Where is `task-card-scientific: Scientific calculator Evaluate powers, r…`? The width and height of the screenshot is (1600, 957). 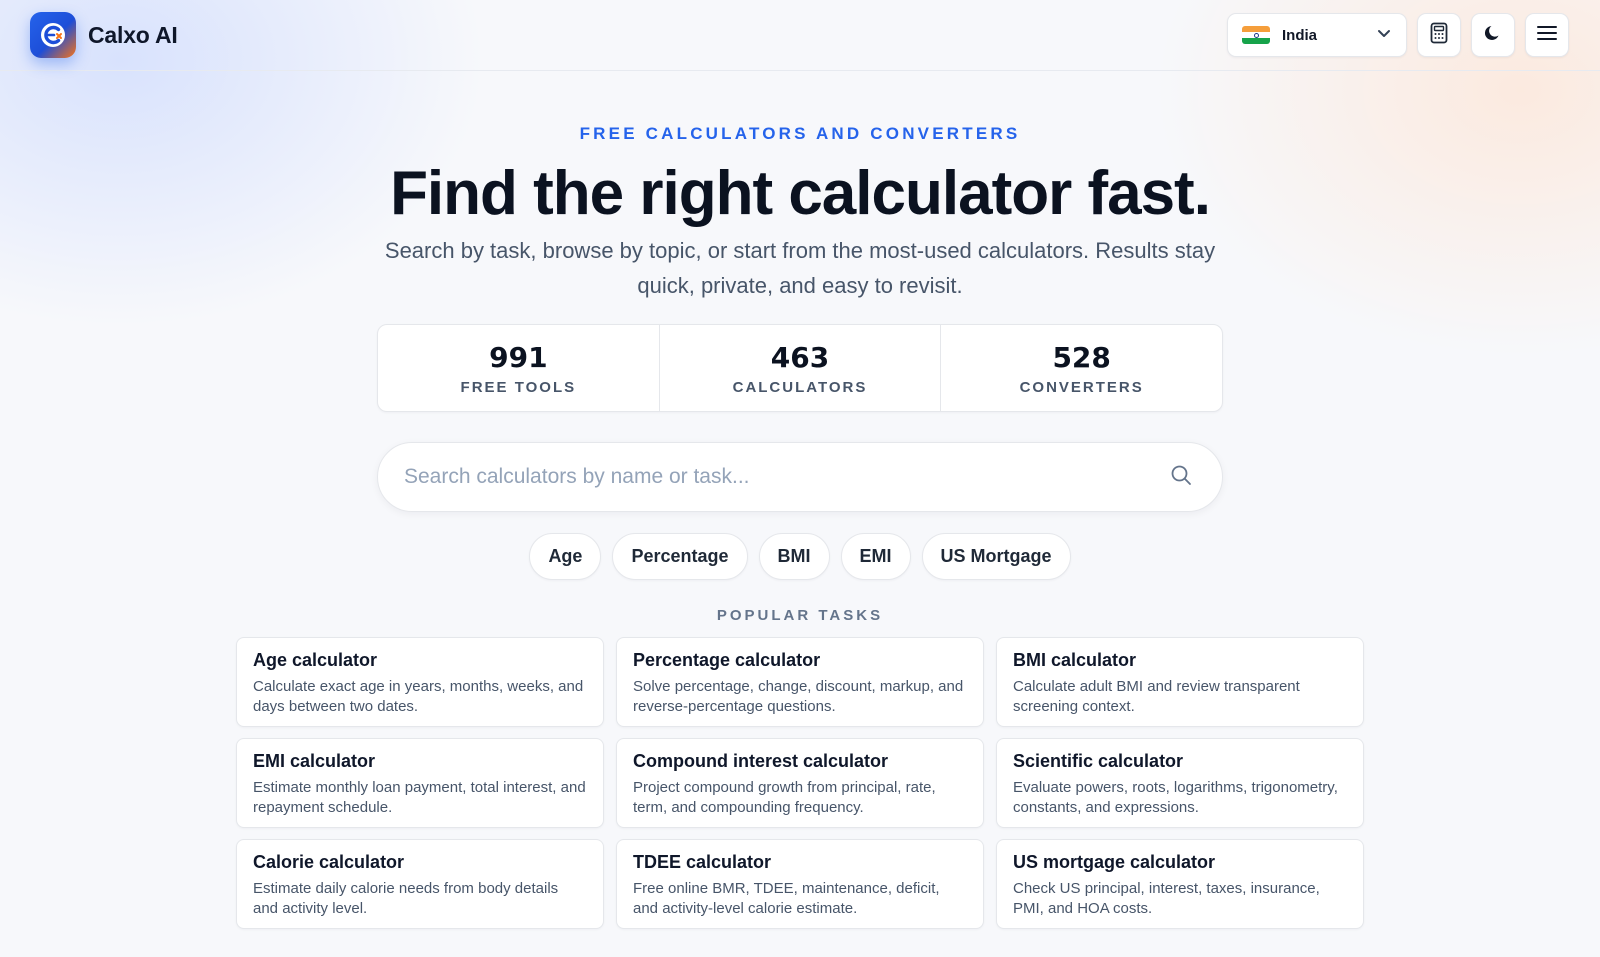
task-card-scientific: Scientific calculator Evaluate powers, r… is located at coordinates (1180, 783).